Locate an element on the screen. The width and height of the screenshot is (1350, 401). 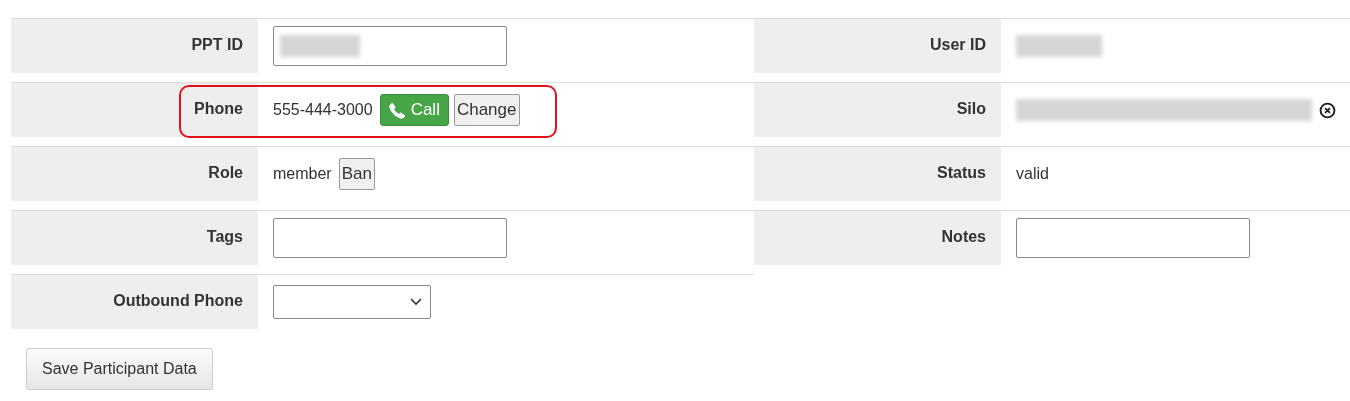
field-label: Phone is located at coordinates (218, 109).